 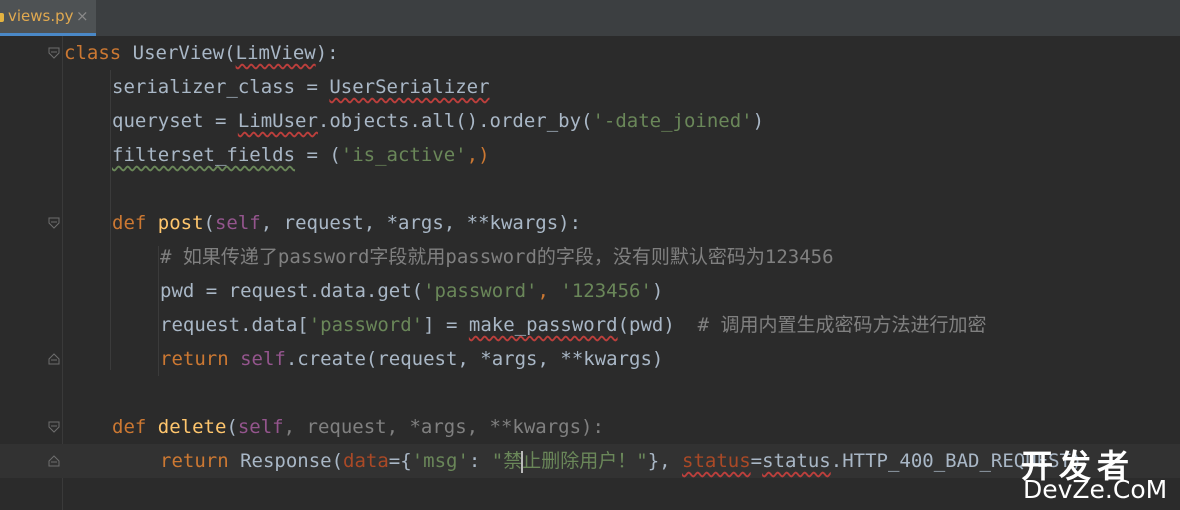 What do you see at coordinates (440, 461) in the screenshot?
I see `string-literal: 'msg'` at bounding box center [440, 461].